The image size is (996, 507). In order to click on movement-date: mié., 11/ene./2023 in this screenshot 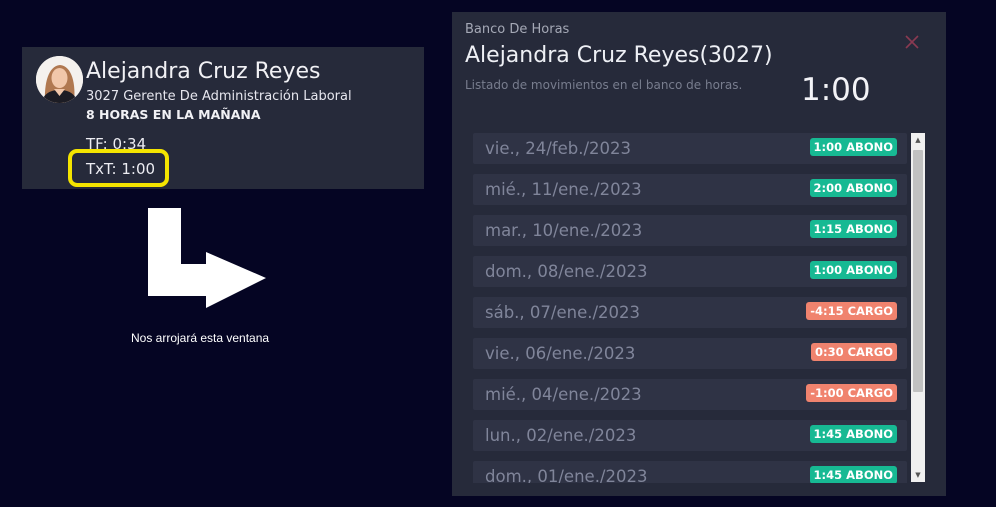, I will do `click(563, 189)`.